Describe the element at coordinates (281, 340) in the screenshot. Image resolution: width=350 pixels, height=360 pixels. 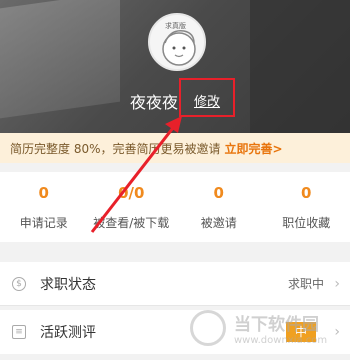
I see `watermark-subtitle: www.downxia.com` at that location.